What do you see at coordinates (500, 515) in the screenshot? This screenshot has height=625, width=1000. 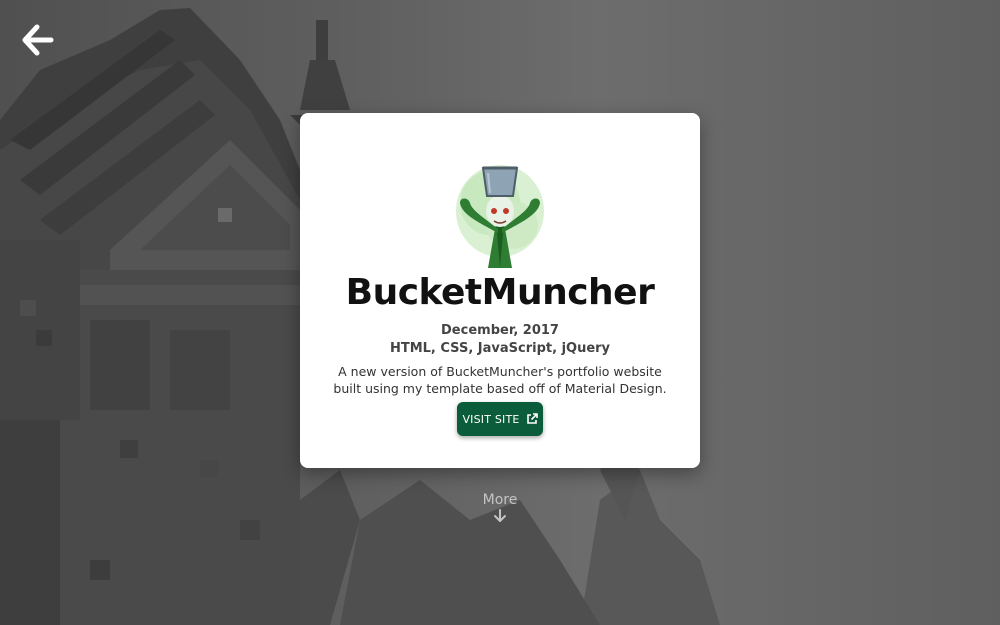 I see `arrow-down-icon` at bounding box center [500, 515].